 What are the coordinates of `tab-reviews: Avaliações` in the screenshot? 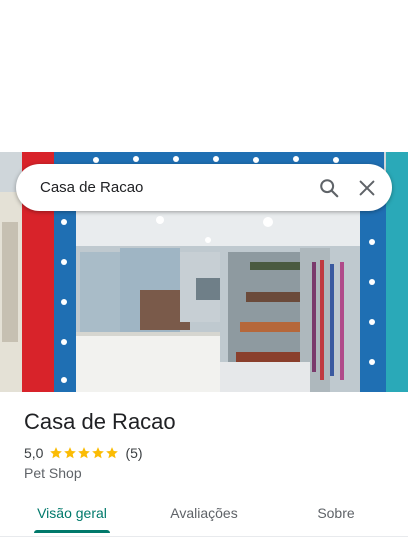 It's located at (204, 514).